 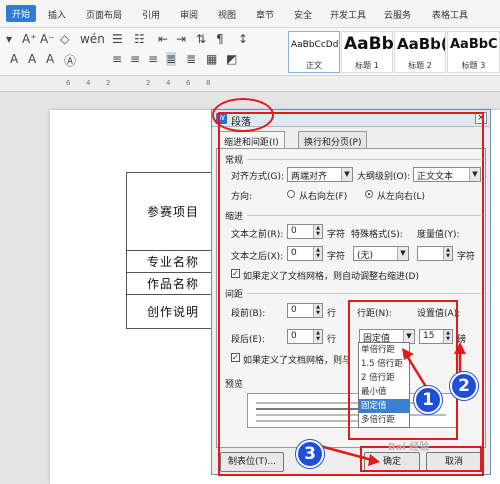 I want to click on step-1-badge: 1, so click(x=428, y=400).